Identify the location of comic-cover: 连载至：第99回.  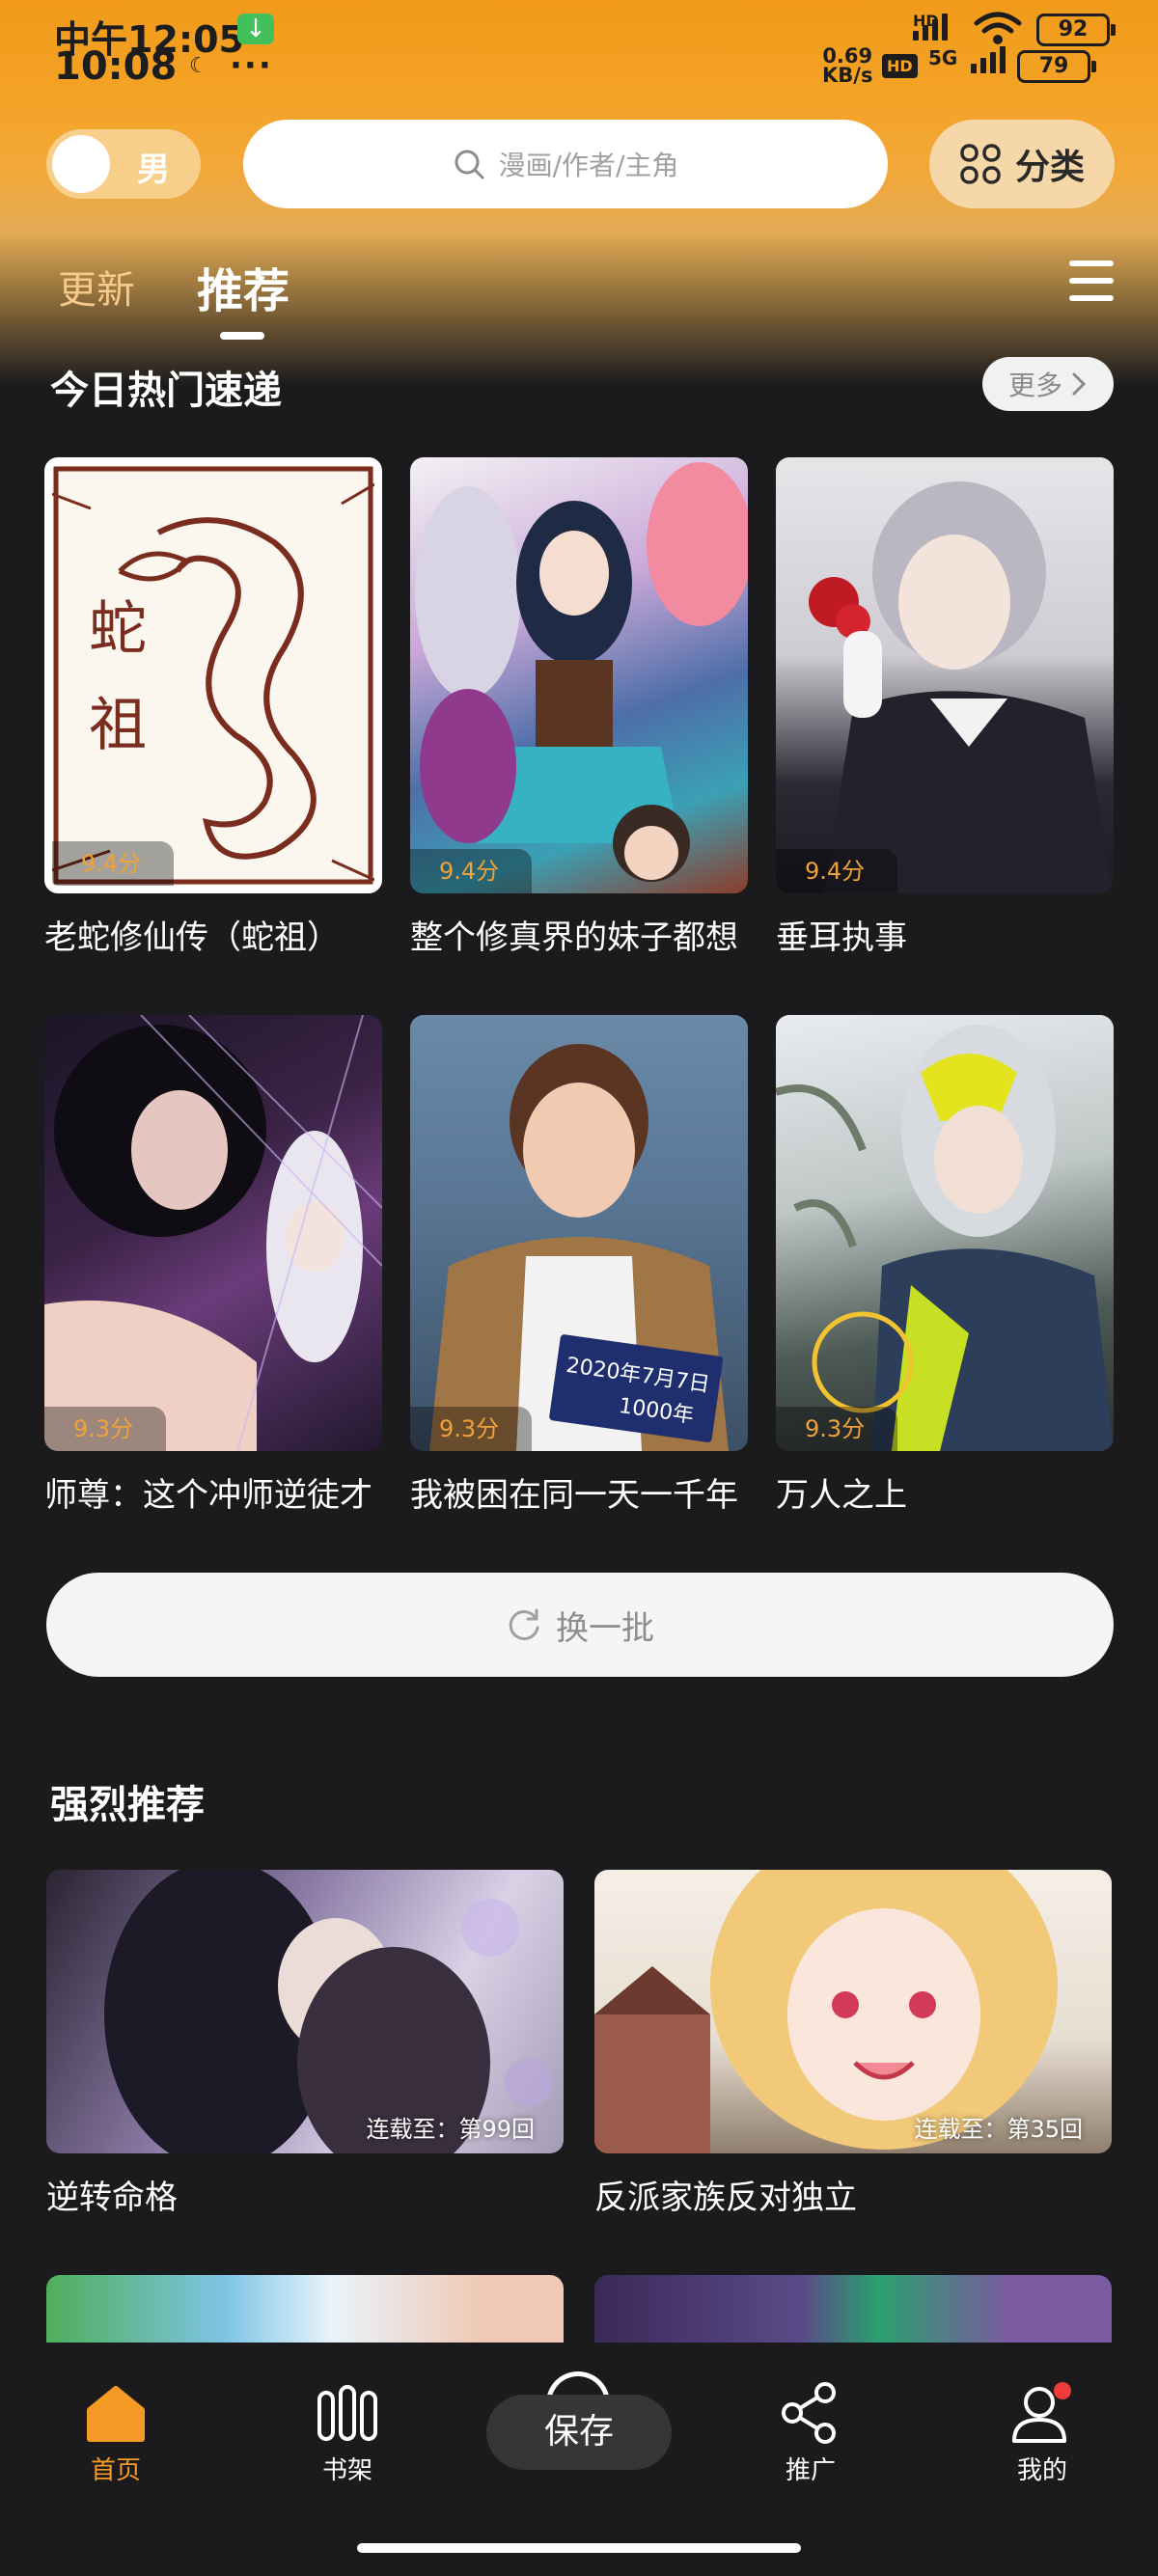
(305, 2012).